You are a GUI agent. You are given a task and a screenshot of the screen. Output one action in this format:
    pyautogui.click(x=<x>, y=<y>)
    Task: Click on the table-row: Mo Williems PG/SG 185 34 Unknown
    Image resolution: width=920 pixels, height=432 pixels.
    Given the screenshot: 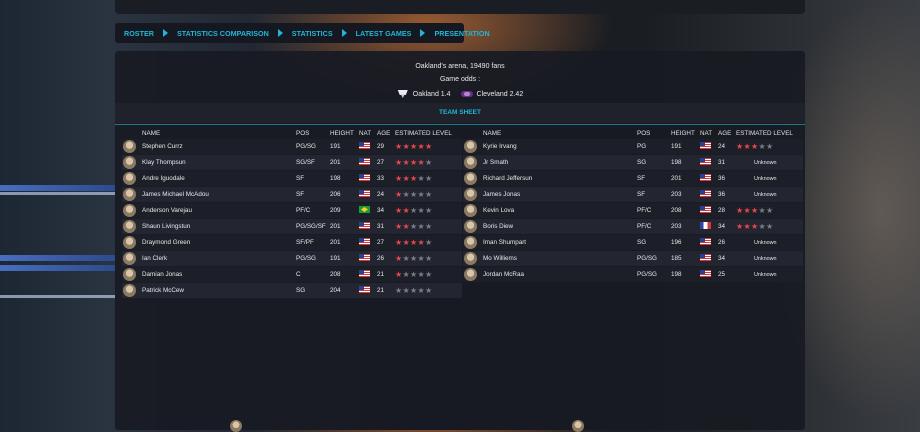 What is the action you would take?
    pyautogui.click(x=633, y=258)
    